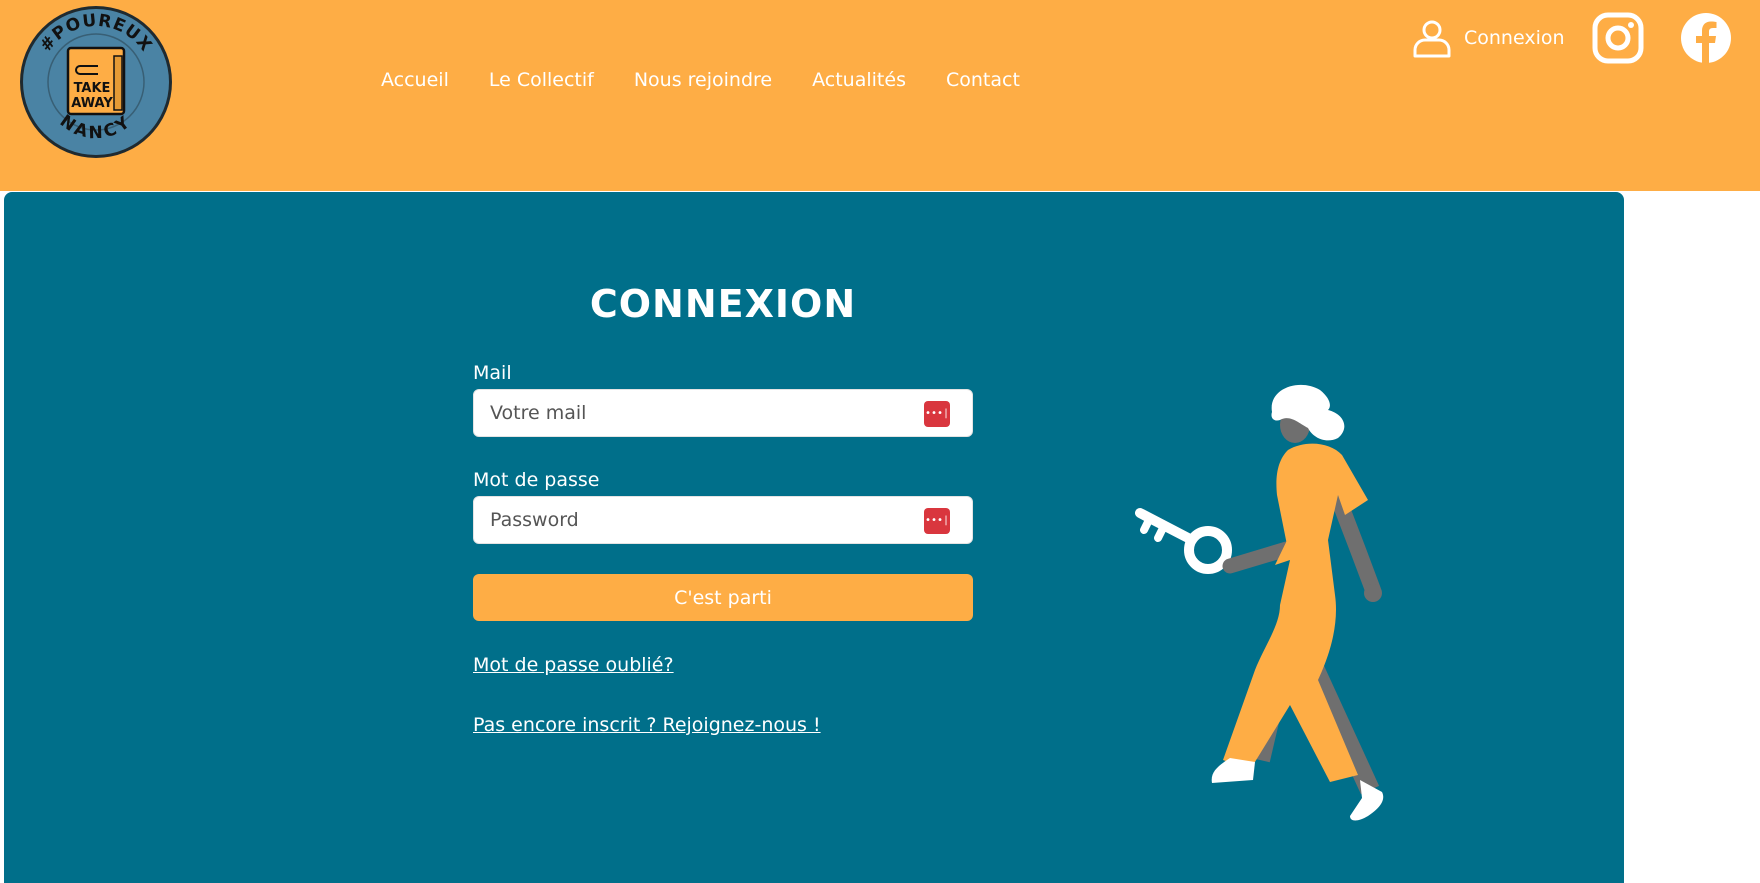 Image resolution: width=1760 pixels, height=883 pixels. Describe the element at coordinates (694, 413) in the screenshot. I see `mail-input` at that location.